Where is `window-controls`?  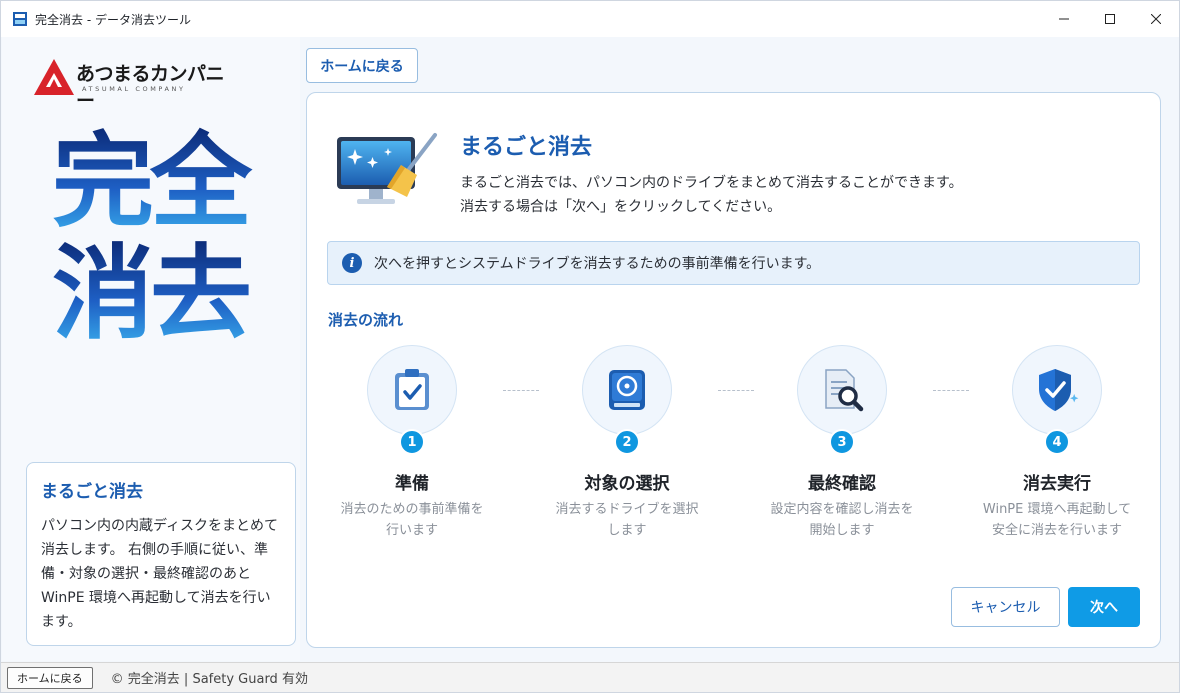 window-controls is located at coordinates (1110, 19).